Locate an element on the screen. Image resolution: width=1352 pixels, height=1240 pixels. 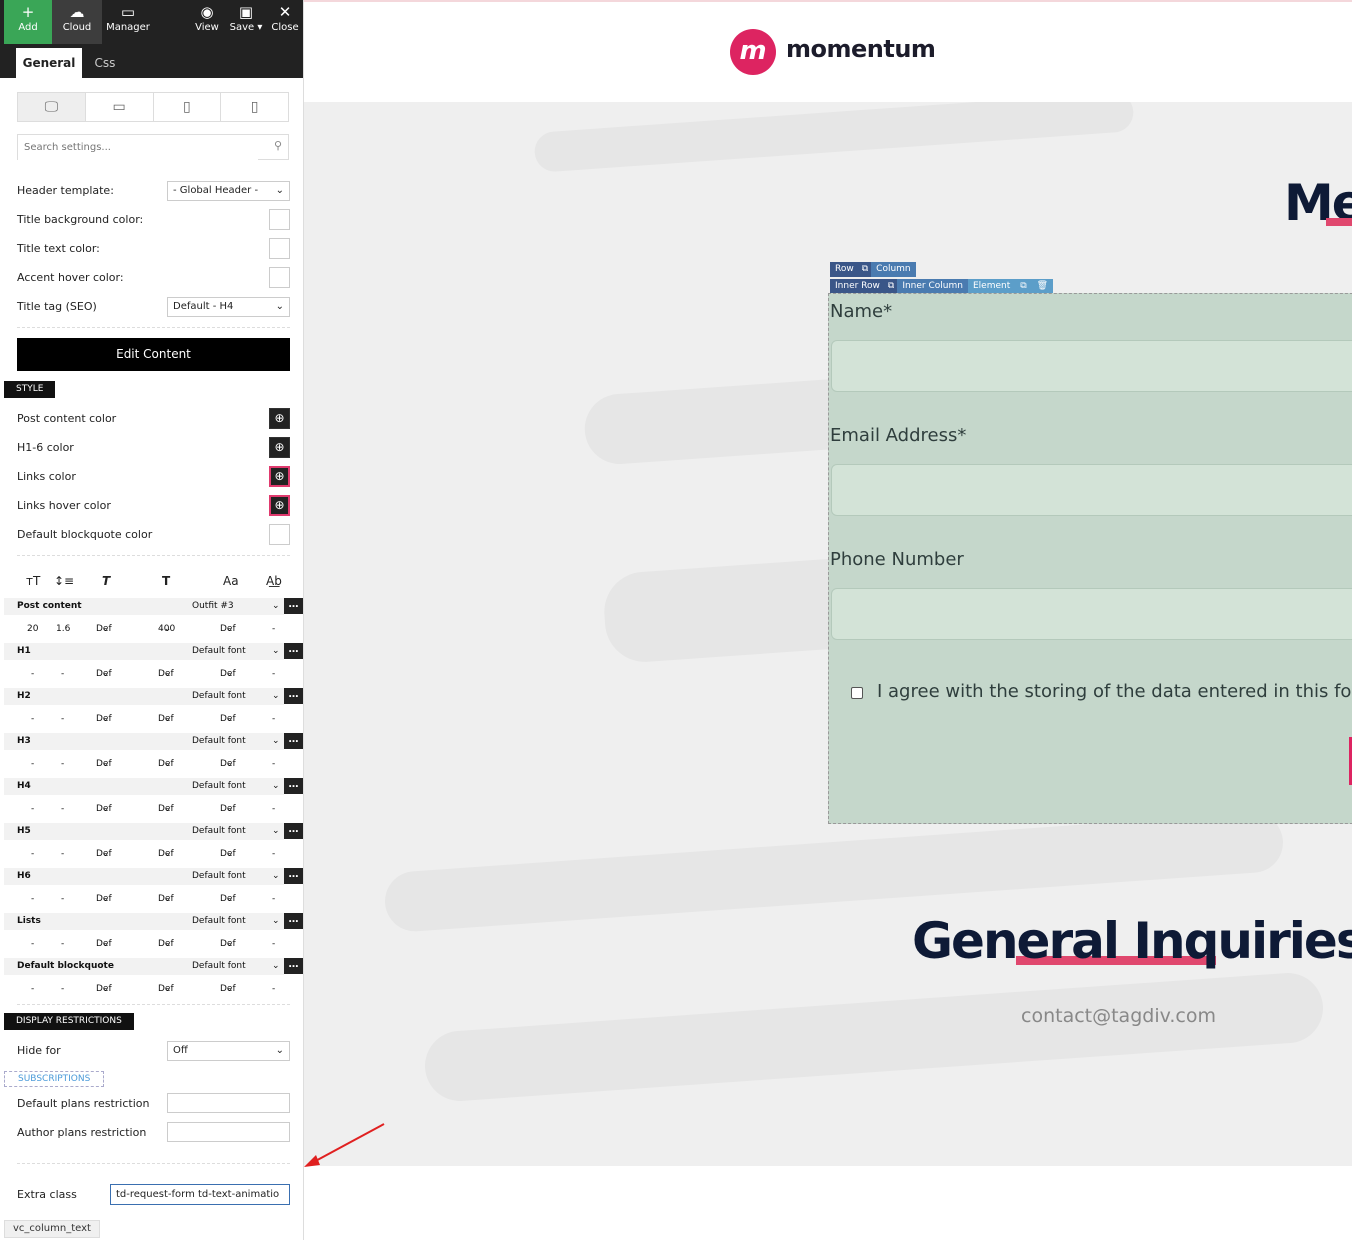
typo-head-h6: H6 Default font ⌄ is located at coordinates (144, 876).